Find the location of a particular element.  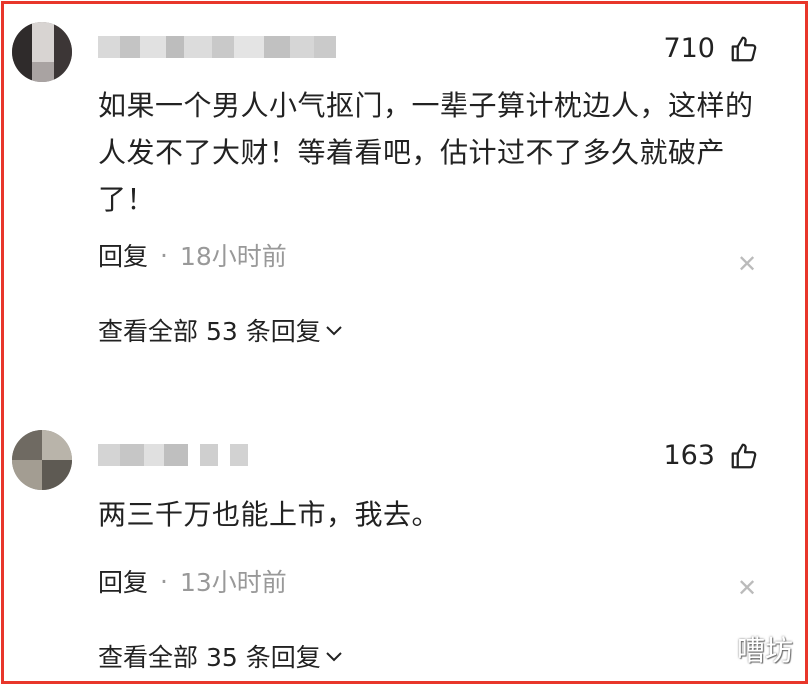

comment-time: 18小时前 is located at coordinates (233, 256).